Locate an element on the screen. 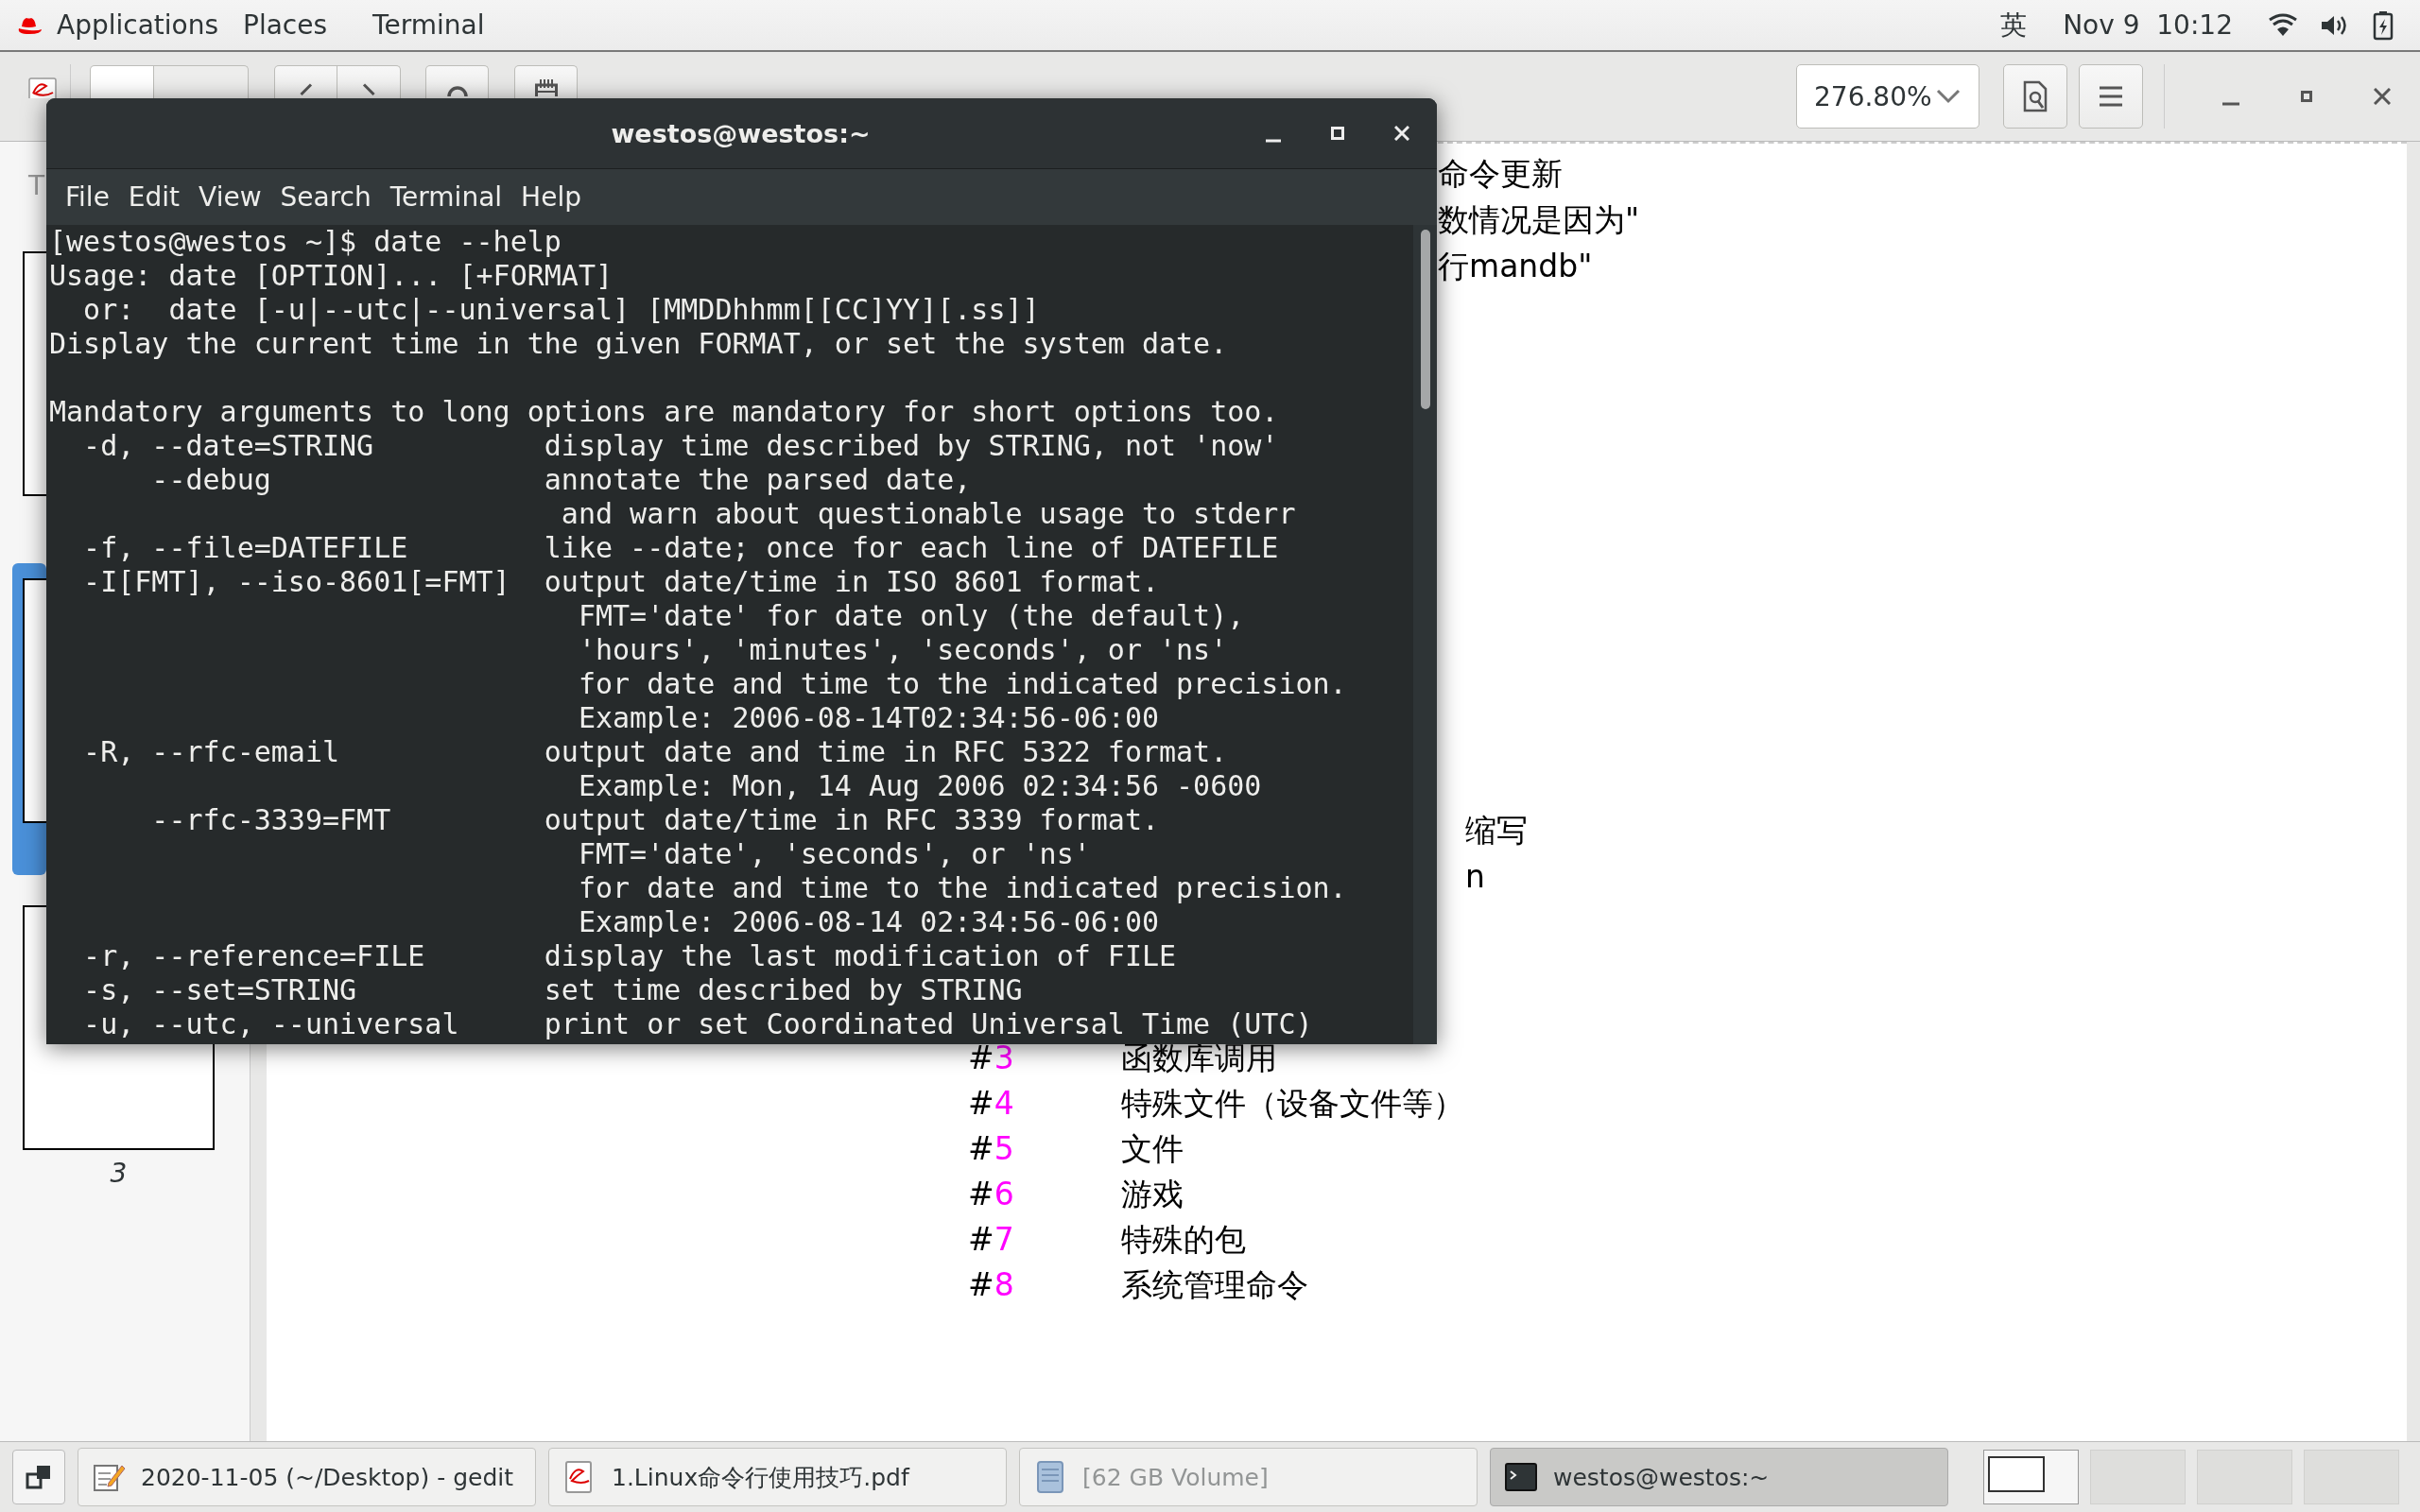 The width and height of the screenshot is (2420, 1512). section-number: #8 is located at coordinates (991, 1285).